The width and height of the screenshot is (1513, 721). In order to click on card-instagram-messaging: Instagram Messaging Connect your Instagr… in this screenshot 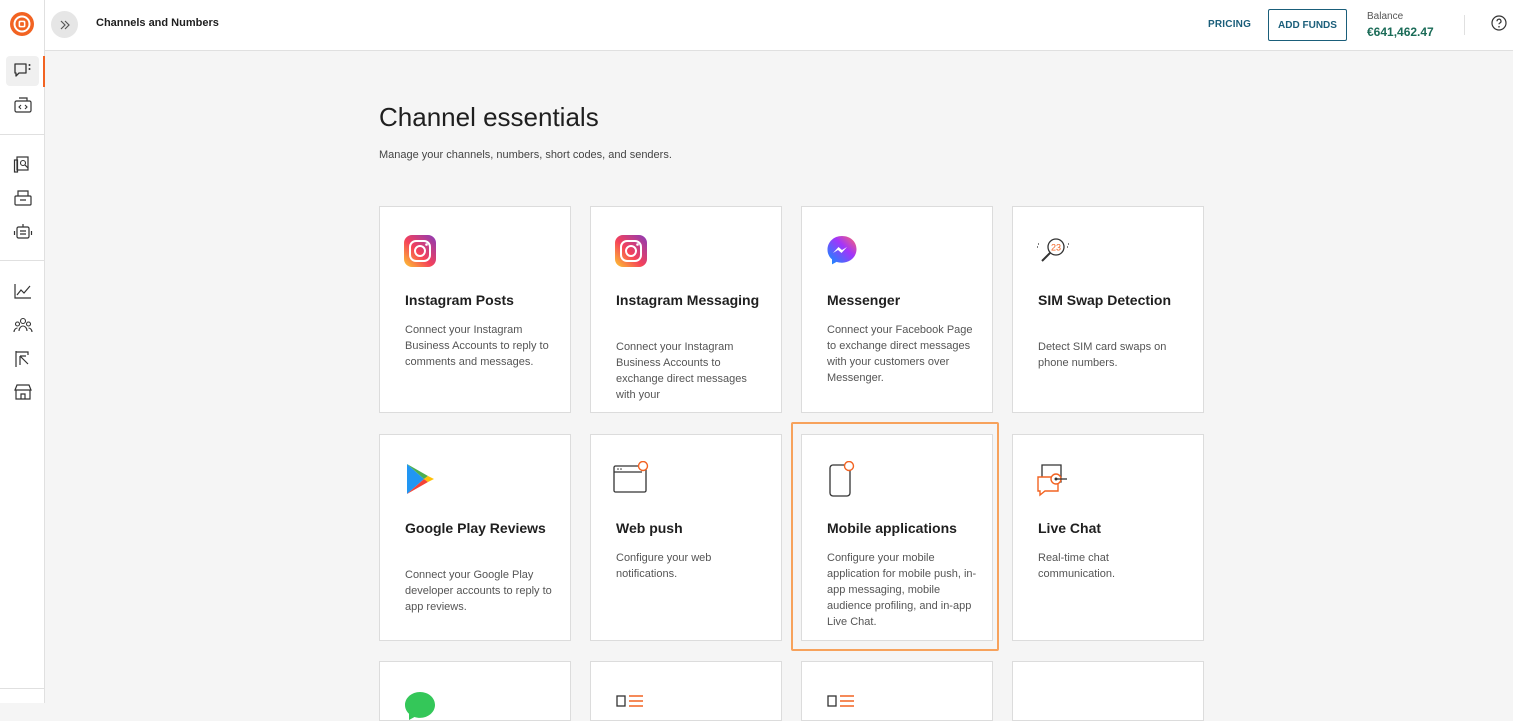, I will do `click(686, 309)`.